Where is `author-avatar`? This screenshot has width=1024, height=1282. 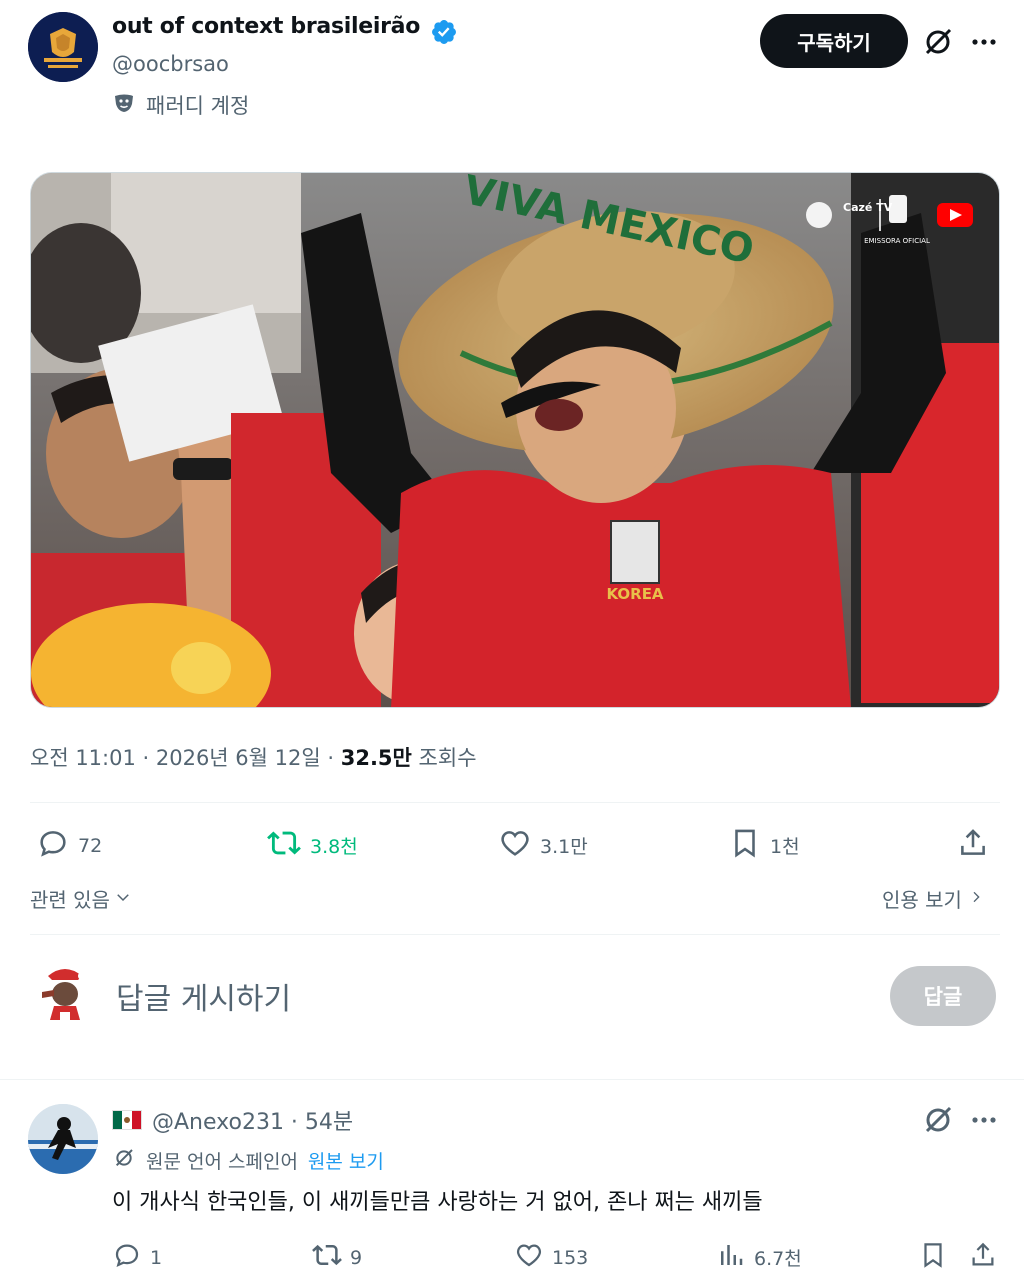
author-avatar is located at coordinates (63, 47).